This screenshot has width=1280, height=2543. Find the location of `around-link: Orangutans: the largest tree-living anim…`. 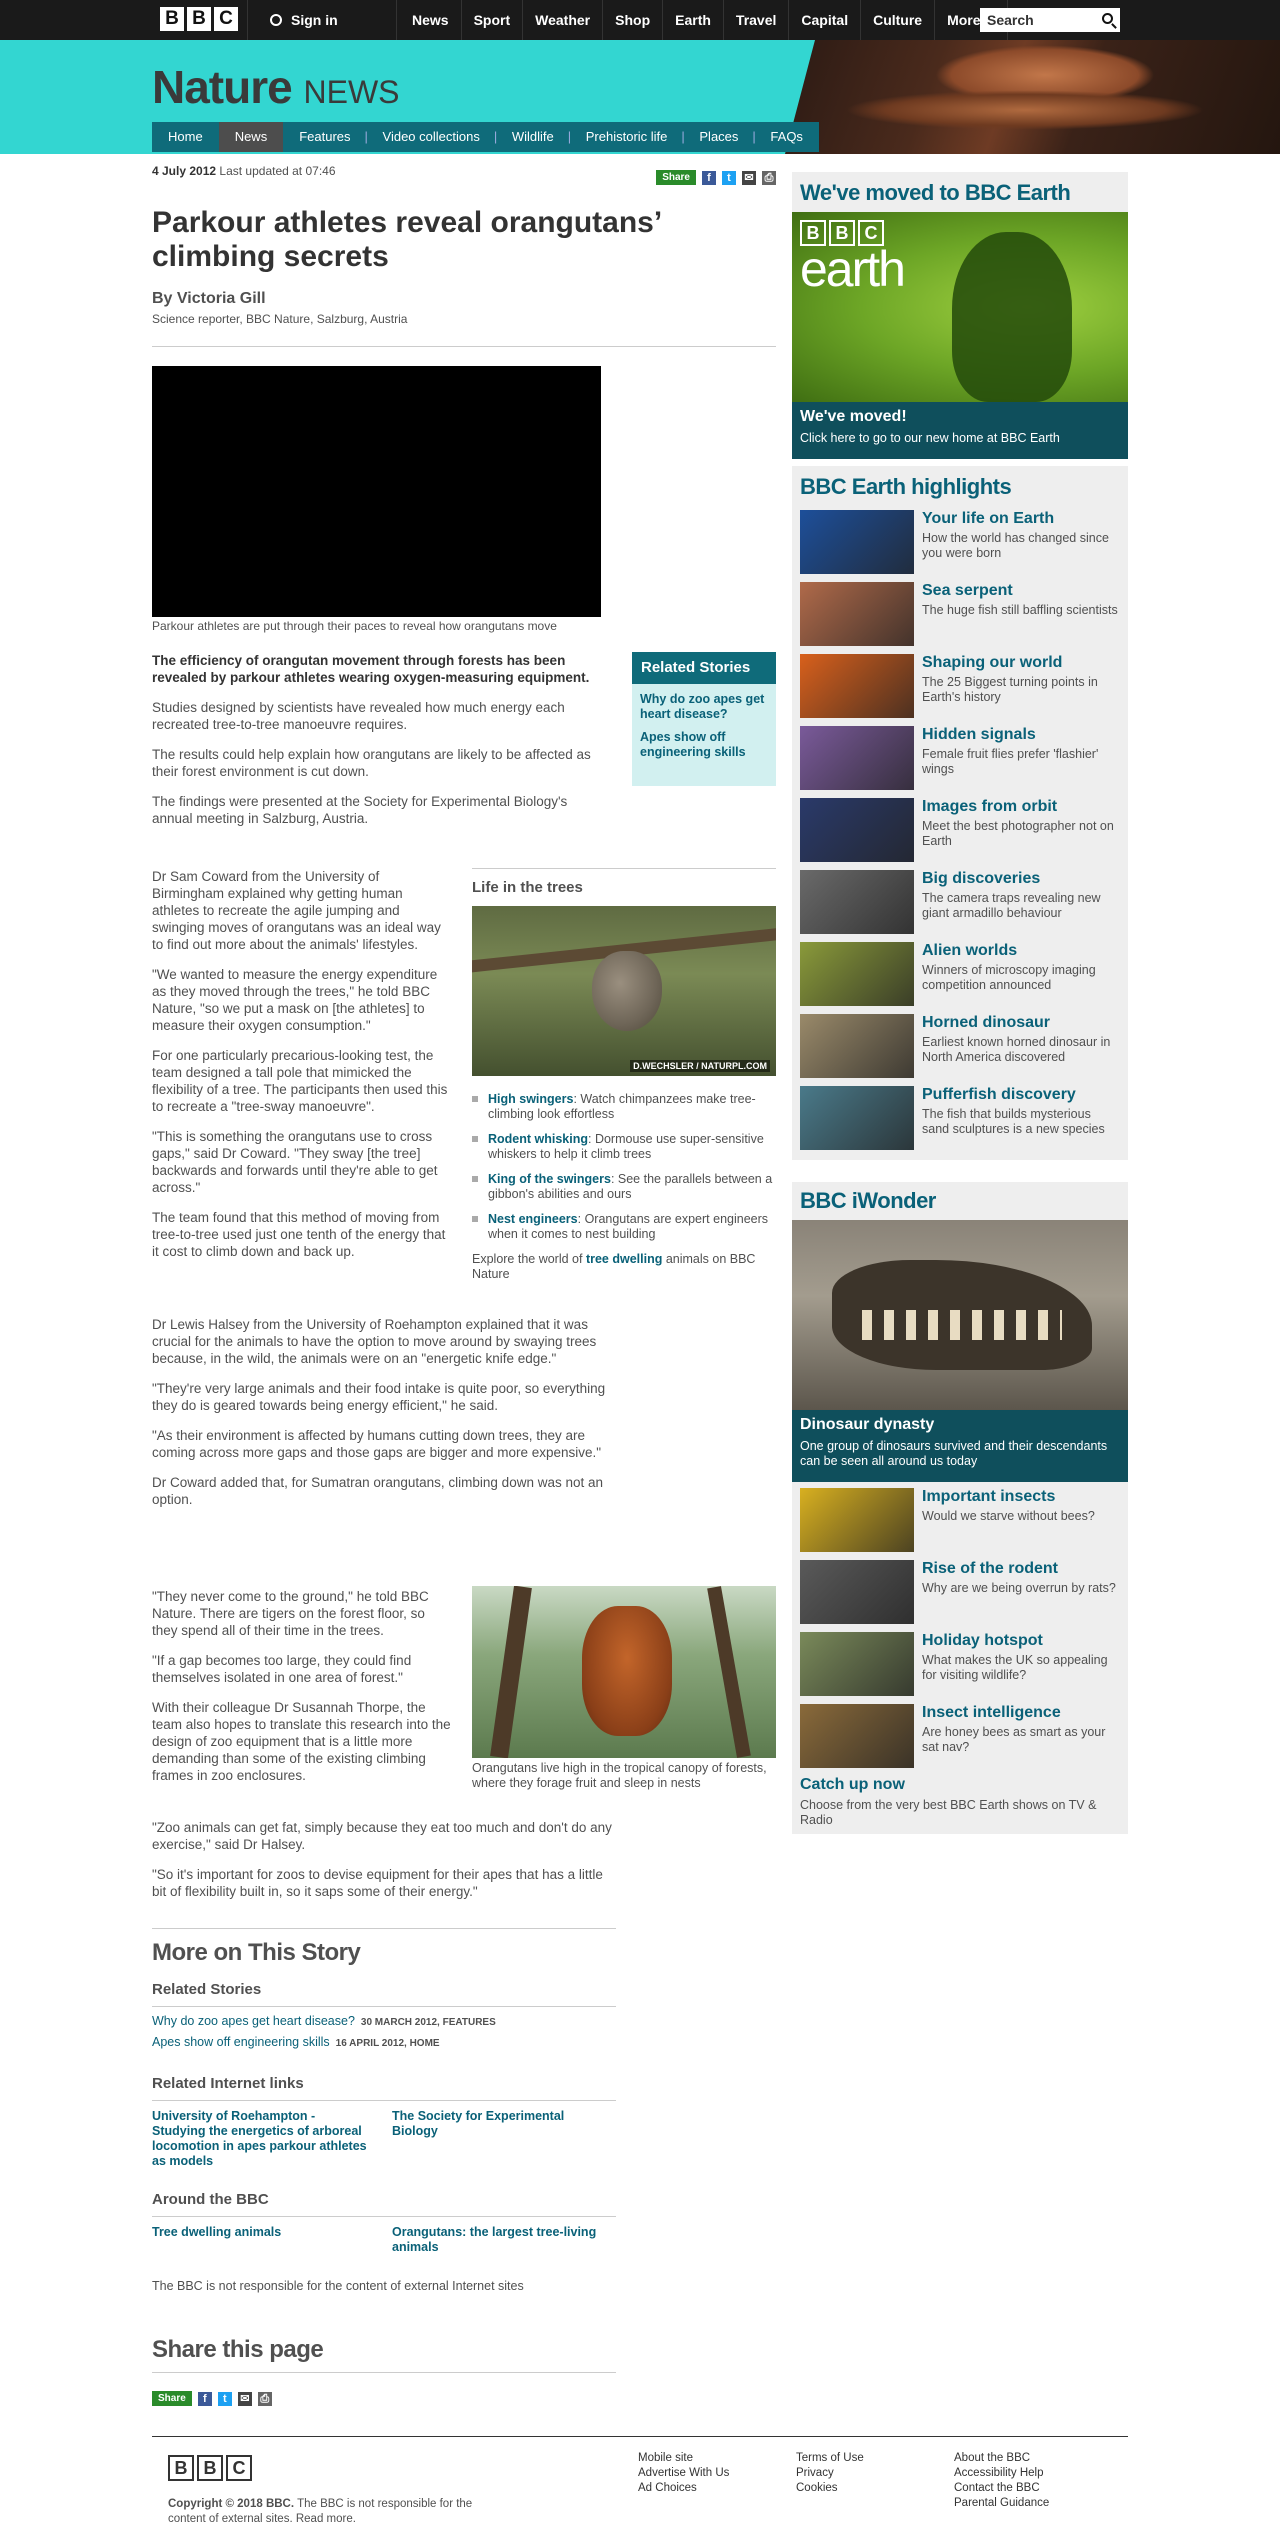

around-link: Orangutans: the largest tree-living anim… is located at coordinates (502, 2240).